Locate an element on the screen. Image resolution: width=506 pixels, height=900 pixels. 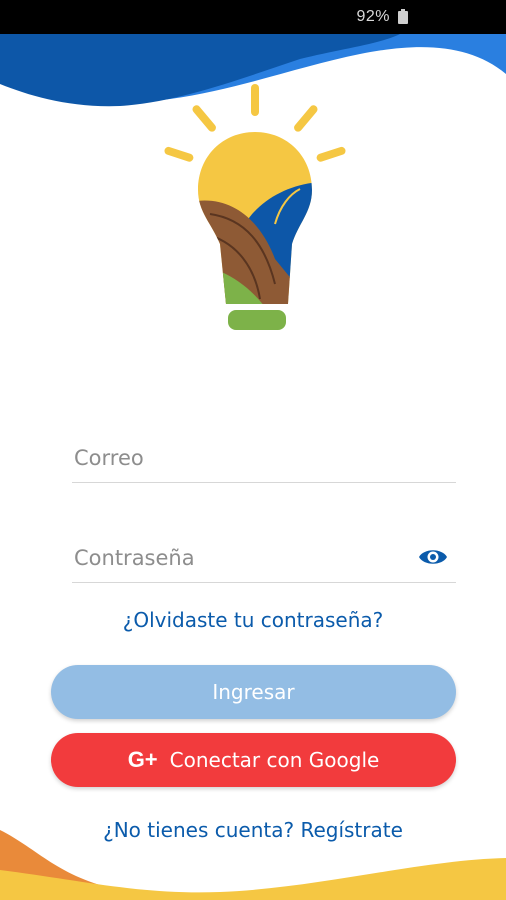
signup-link: ¿No tienes cuenta? Regístrate is located at coordinates (253, 830).